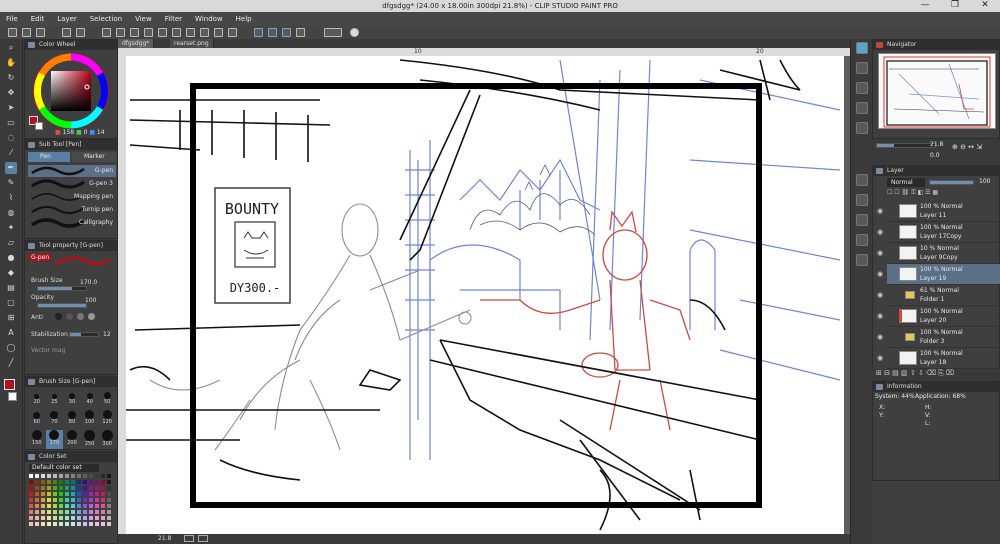 Image resolution: width=1000 pixels, height=544 pixels. I want to click on brush-item-turnip-pen: Turnip pen, so click(72, 210).